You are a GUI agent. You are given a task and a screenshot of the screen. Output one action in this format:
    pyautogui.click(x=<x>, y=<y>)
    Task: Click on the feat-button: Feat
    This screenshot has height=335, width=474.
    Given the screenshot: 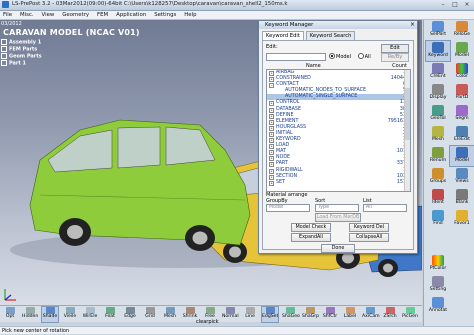 What is the action you would take?
    pyautogui.click(x=110, y=314)
    